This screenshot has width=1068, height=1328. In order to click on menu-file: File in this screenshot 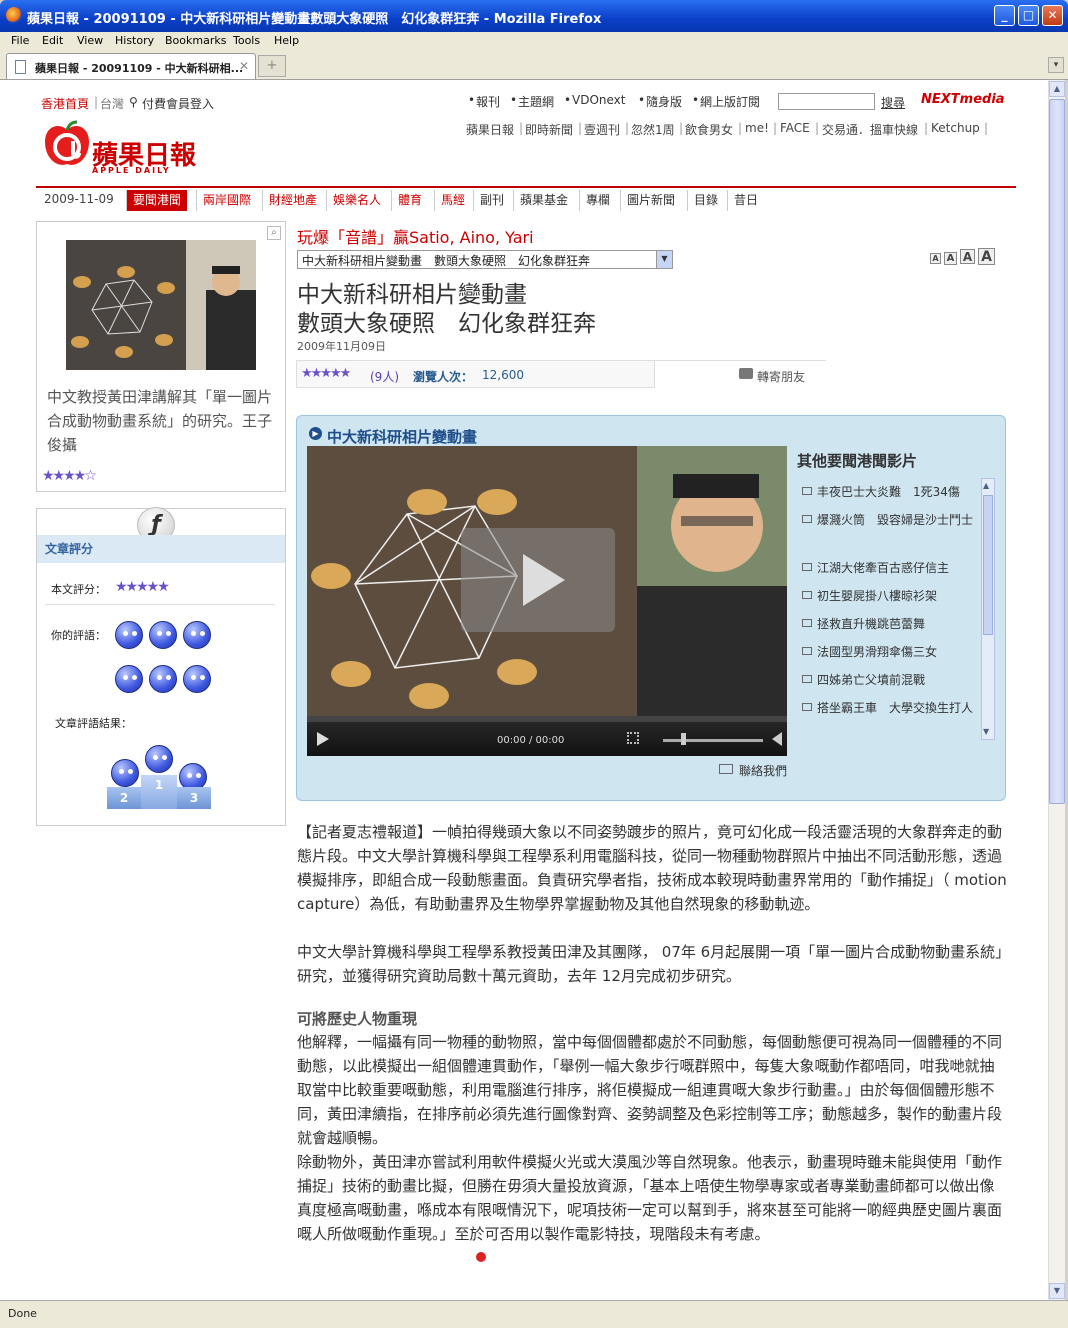, I will do `click(20, 40)`.